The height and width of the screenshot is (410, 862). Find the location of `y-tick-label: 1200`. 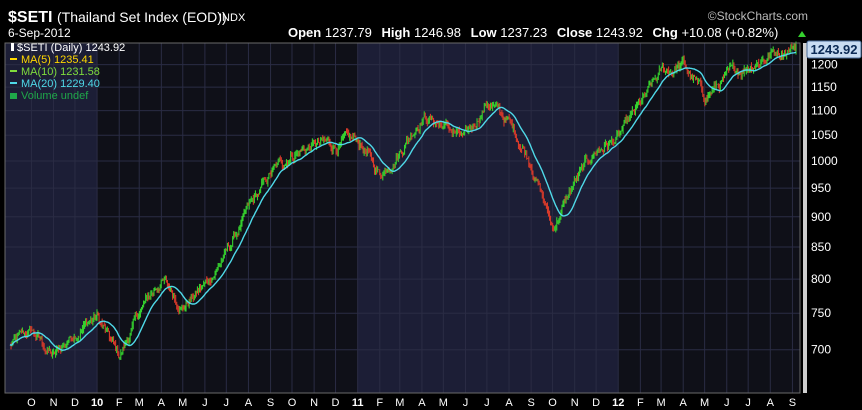

y-tick-label: 1200 is located at coordinates (824, 65).